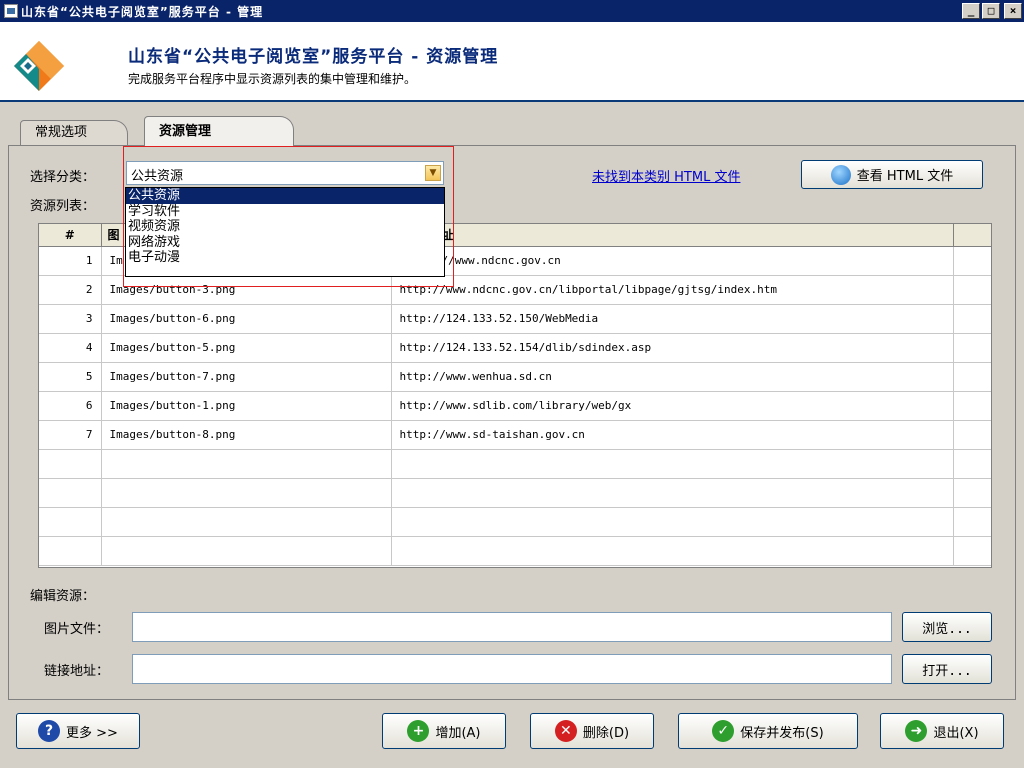  Describe the element at coordinates (70, 435) in the screenshot. I see `row-number: 7` at that location.